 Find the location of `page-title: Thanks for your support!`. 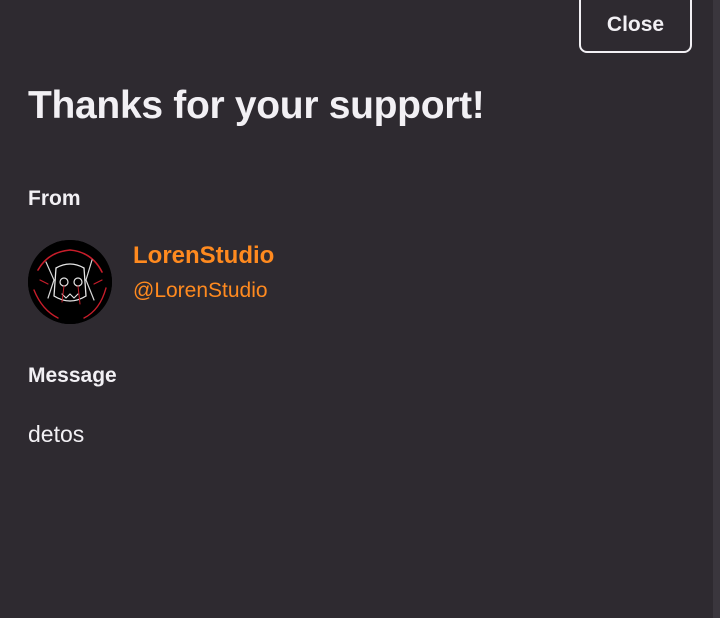

page-title: Thanks for your support! is located at coordinates (256, 105).